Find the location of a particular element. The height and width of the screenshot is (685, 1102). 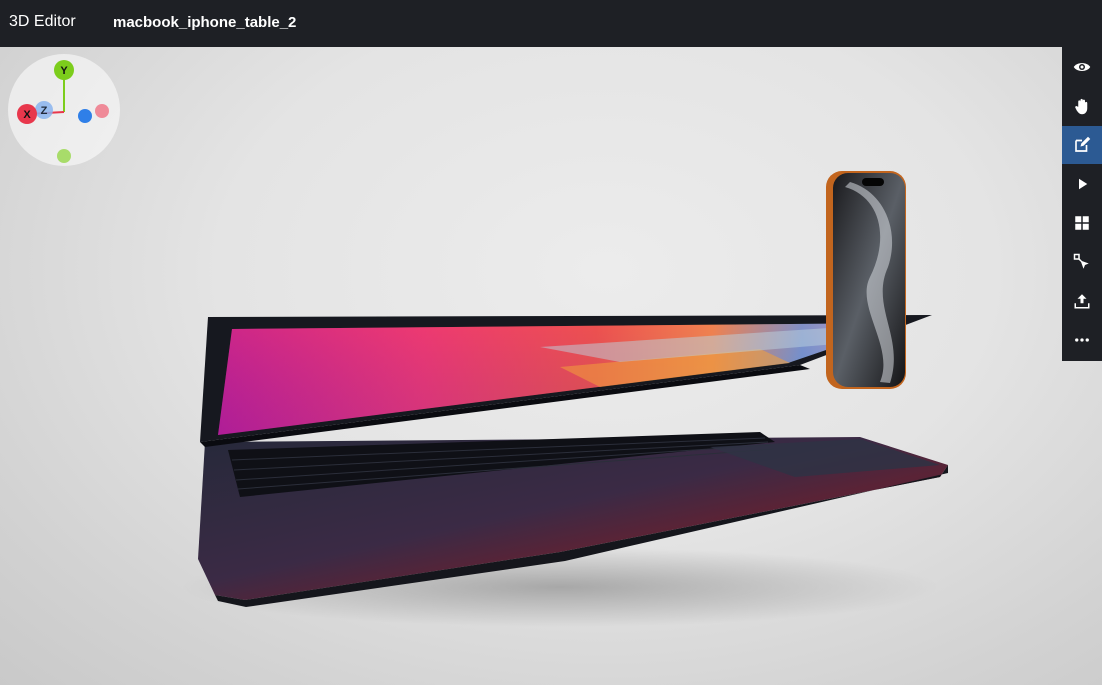

transform-button is located at coordinates (1082, 262).